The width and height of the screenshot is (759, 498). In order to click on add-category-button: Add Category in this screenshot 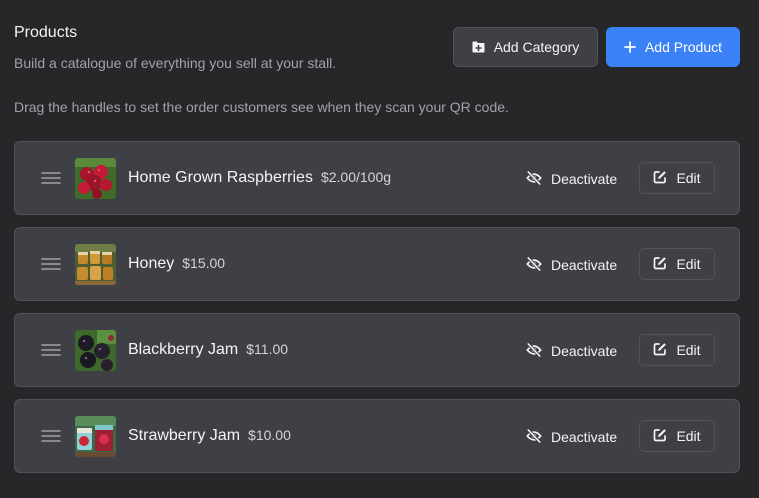, I will do `click(525, 47)`.